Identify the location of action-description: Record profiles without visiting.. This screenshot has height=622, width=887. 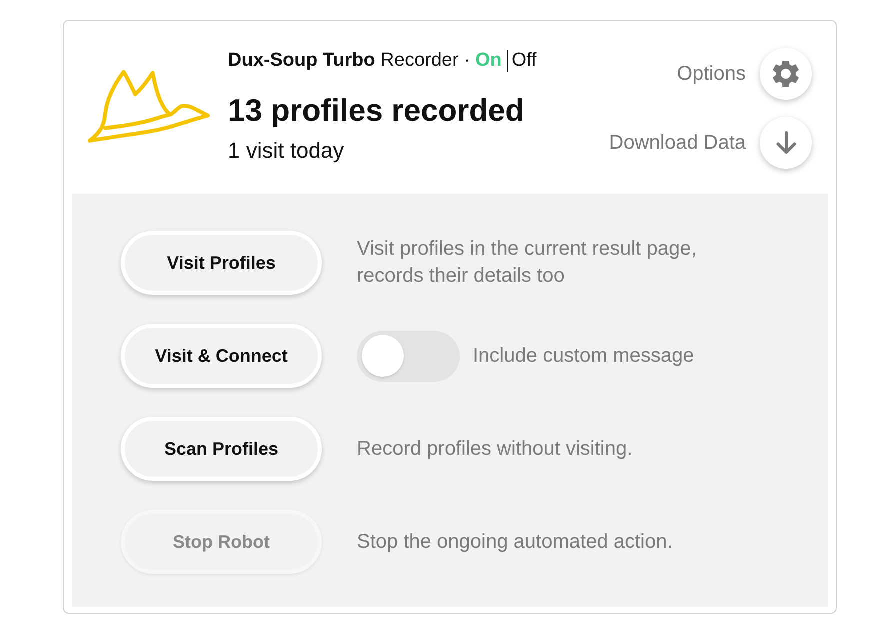
(495, 449).